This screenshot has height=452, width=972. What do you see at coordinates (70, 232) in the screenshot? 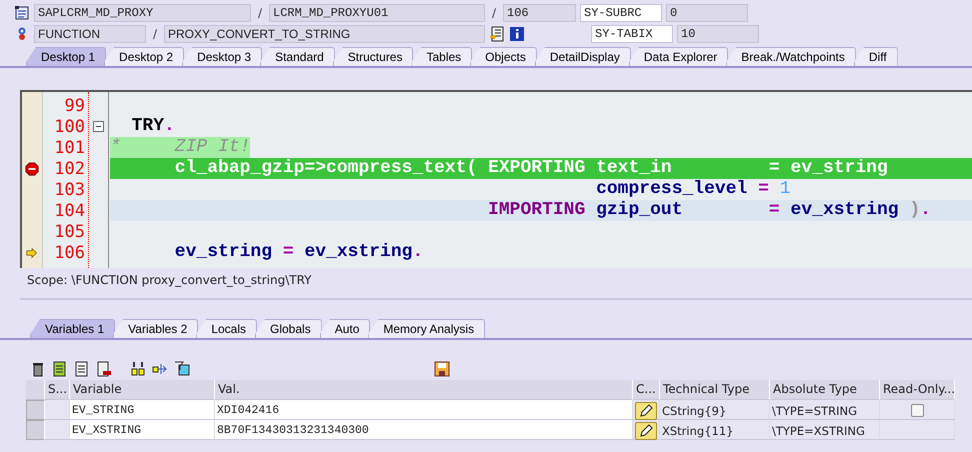
I see `line-number: 105` at bounding box center [70, 232].